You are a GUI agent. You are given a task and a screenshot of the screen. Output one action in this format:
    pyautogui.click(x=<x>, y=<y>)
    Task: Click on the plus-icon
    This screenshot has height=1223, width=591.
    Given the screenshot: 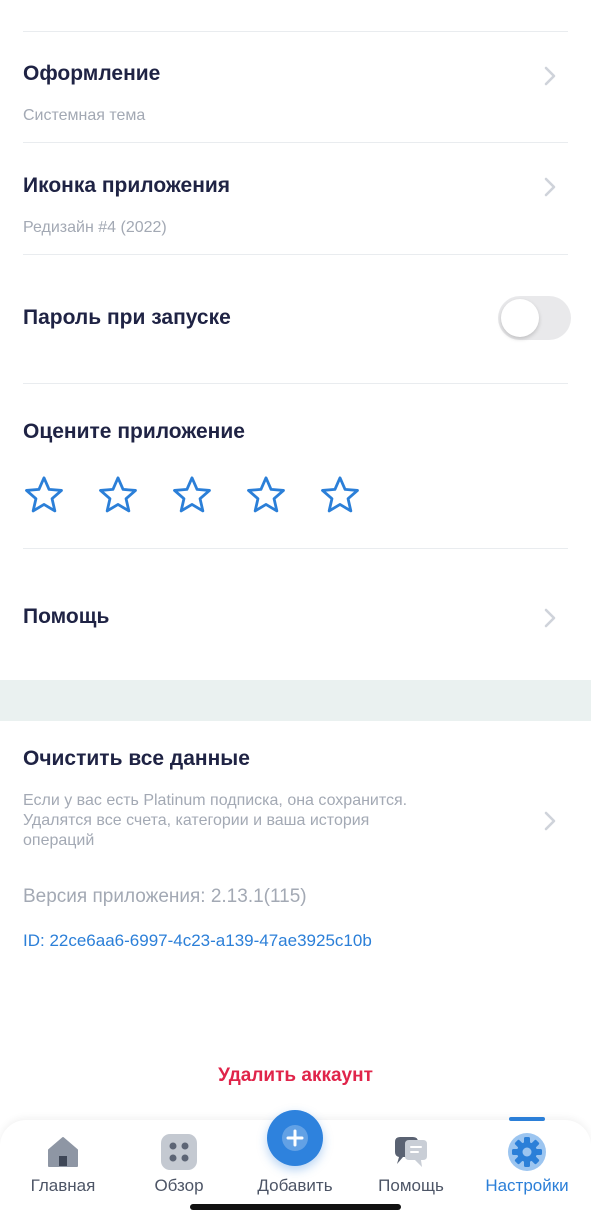 What is the action you would take?
    pyautogui.click(x=295, y=1138)
    